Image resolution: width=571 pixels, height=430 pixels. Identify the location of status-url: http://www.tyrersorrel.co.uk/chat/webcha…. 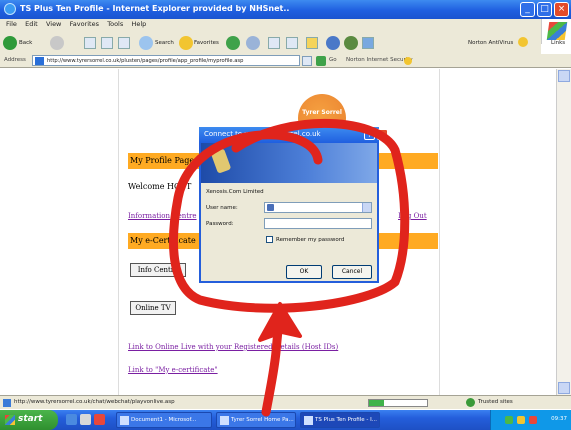
(94, 402).